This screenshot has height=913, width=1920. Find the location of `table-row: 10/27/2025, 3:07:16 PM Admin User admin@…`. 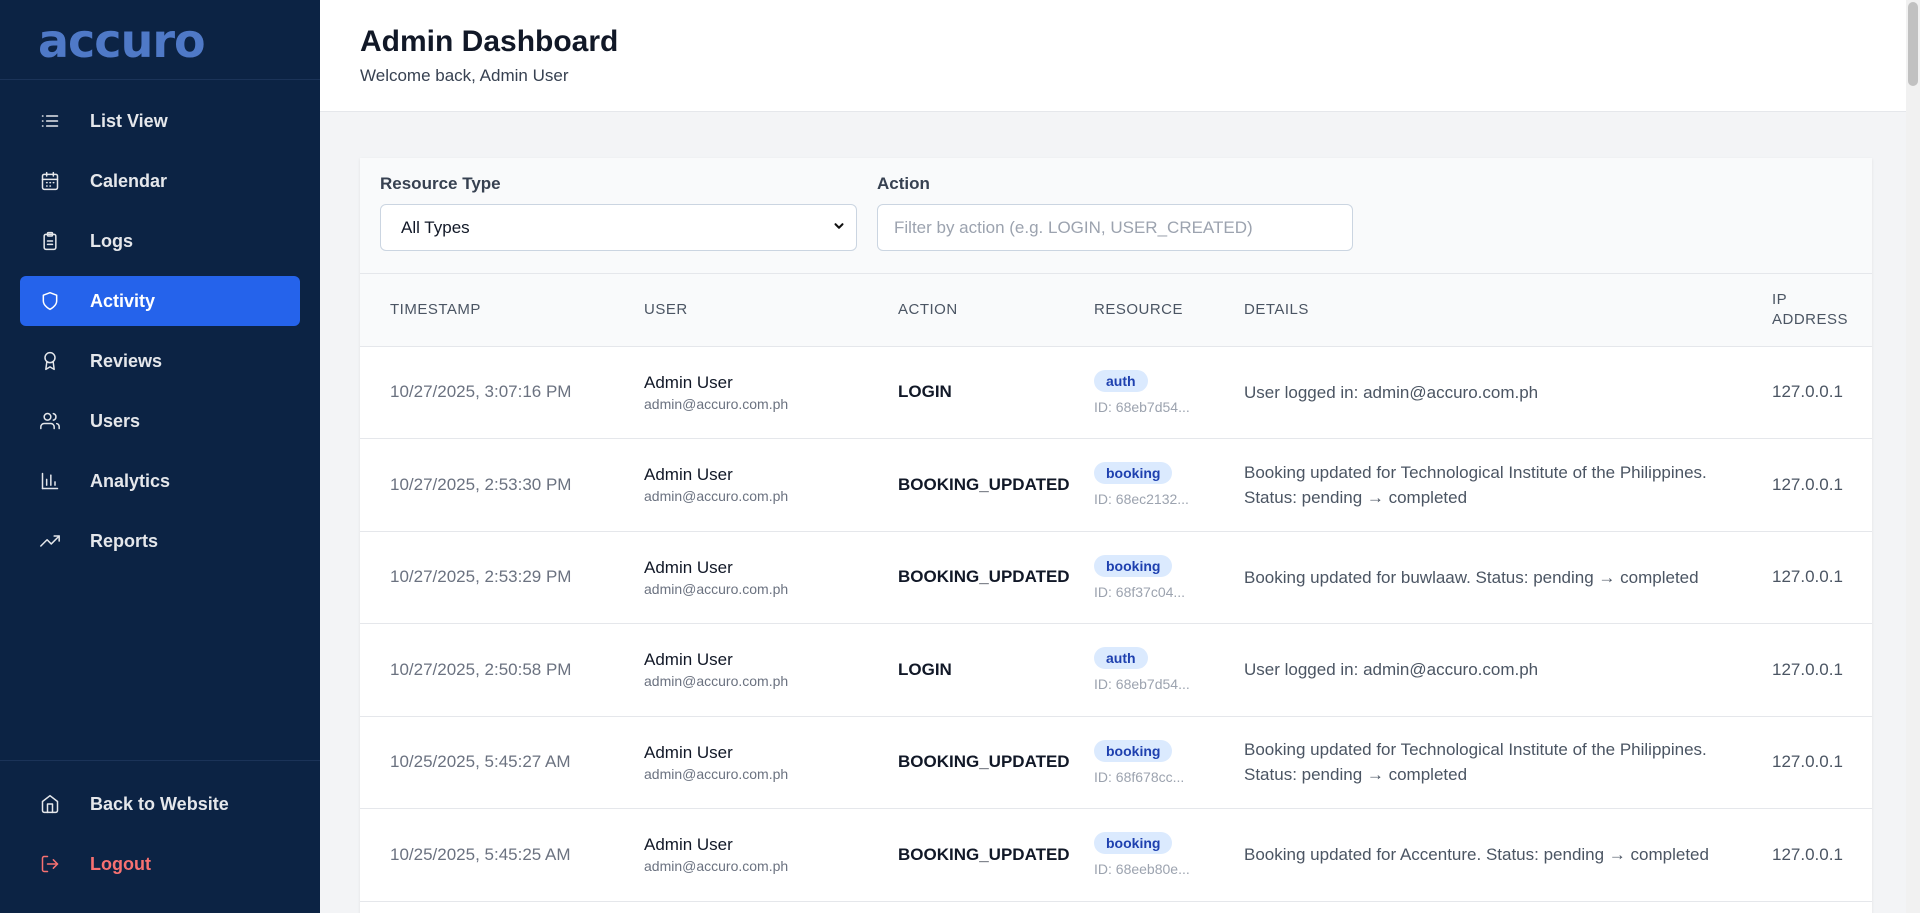

table-row: 10/27/2025, 3:07:16 PM Admin User admin@… is located at coordinates (1116, 392).